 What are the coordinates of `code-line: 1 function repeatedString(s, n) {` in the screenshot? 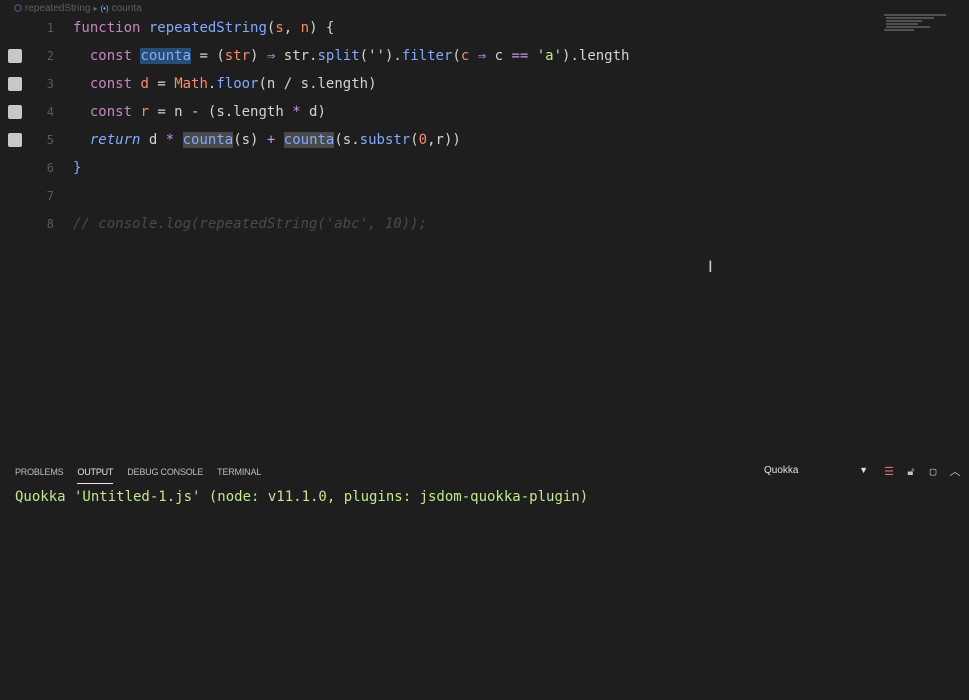 It's located at (484, 28).